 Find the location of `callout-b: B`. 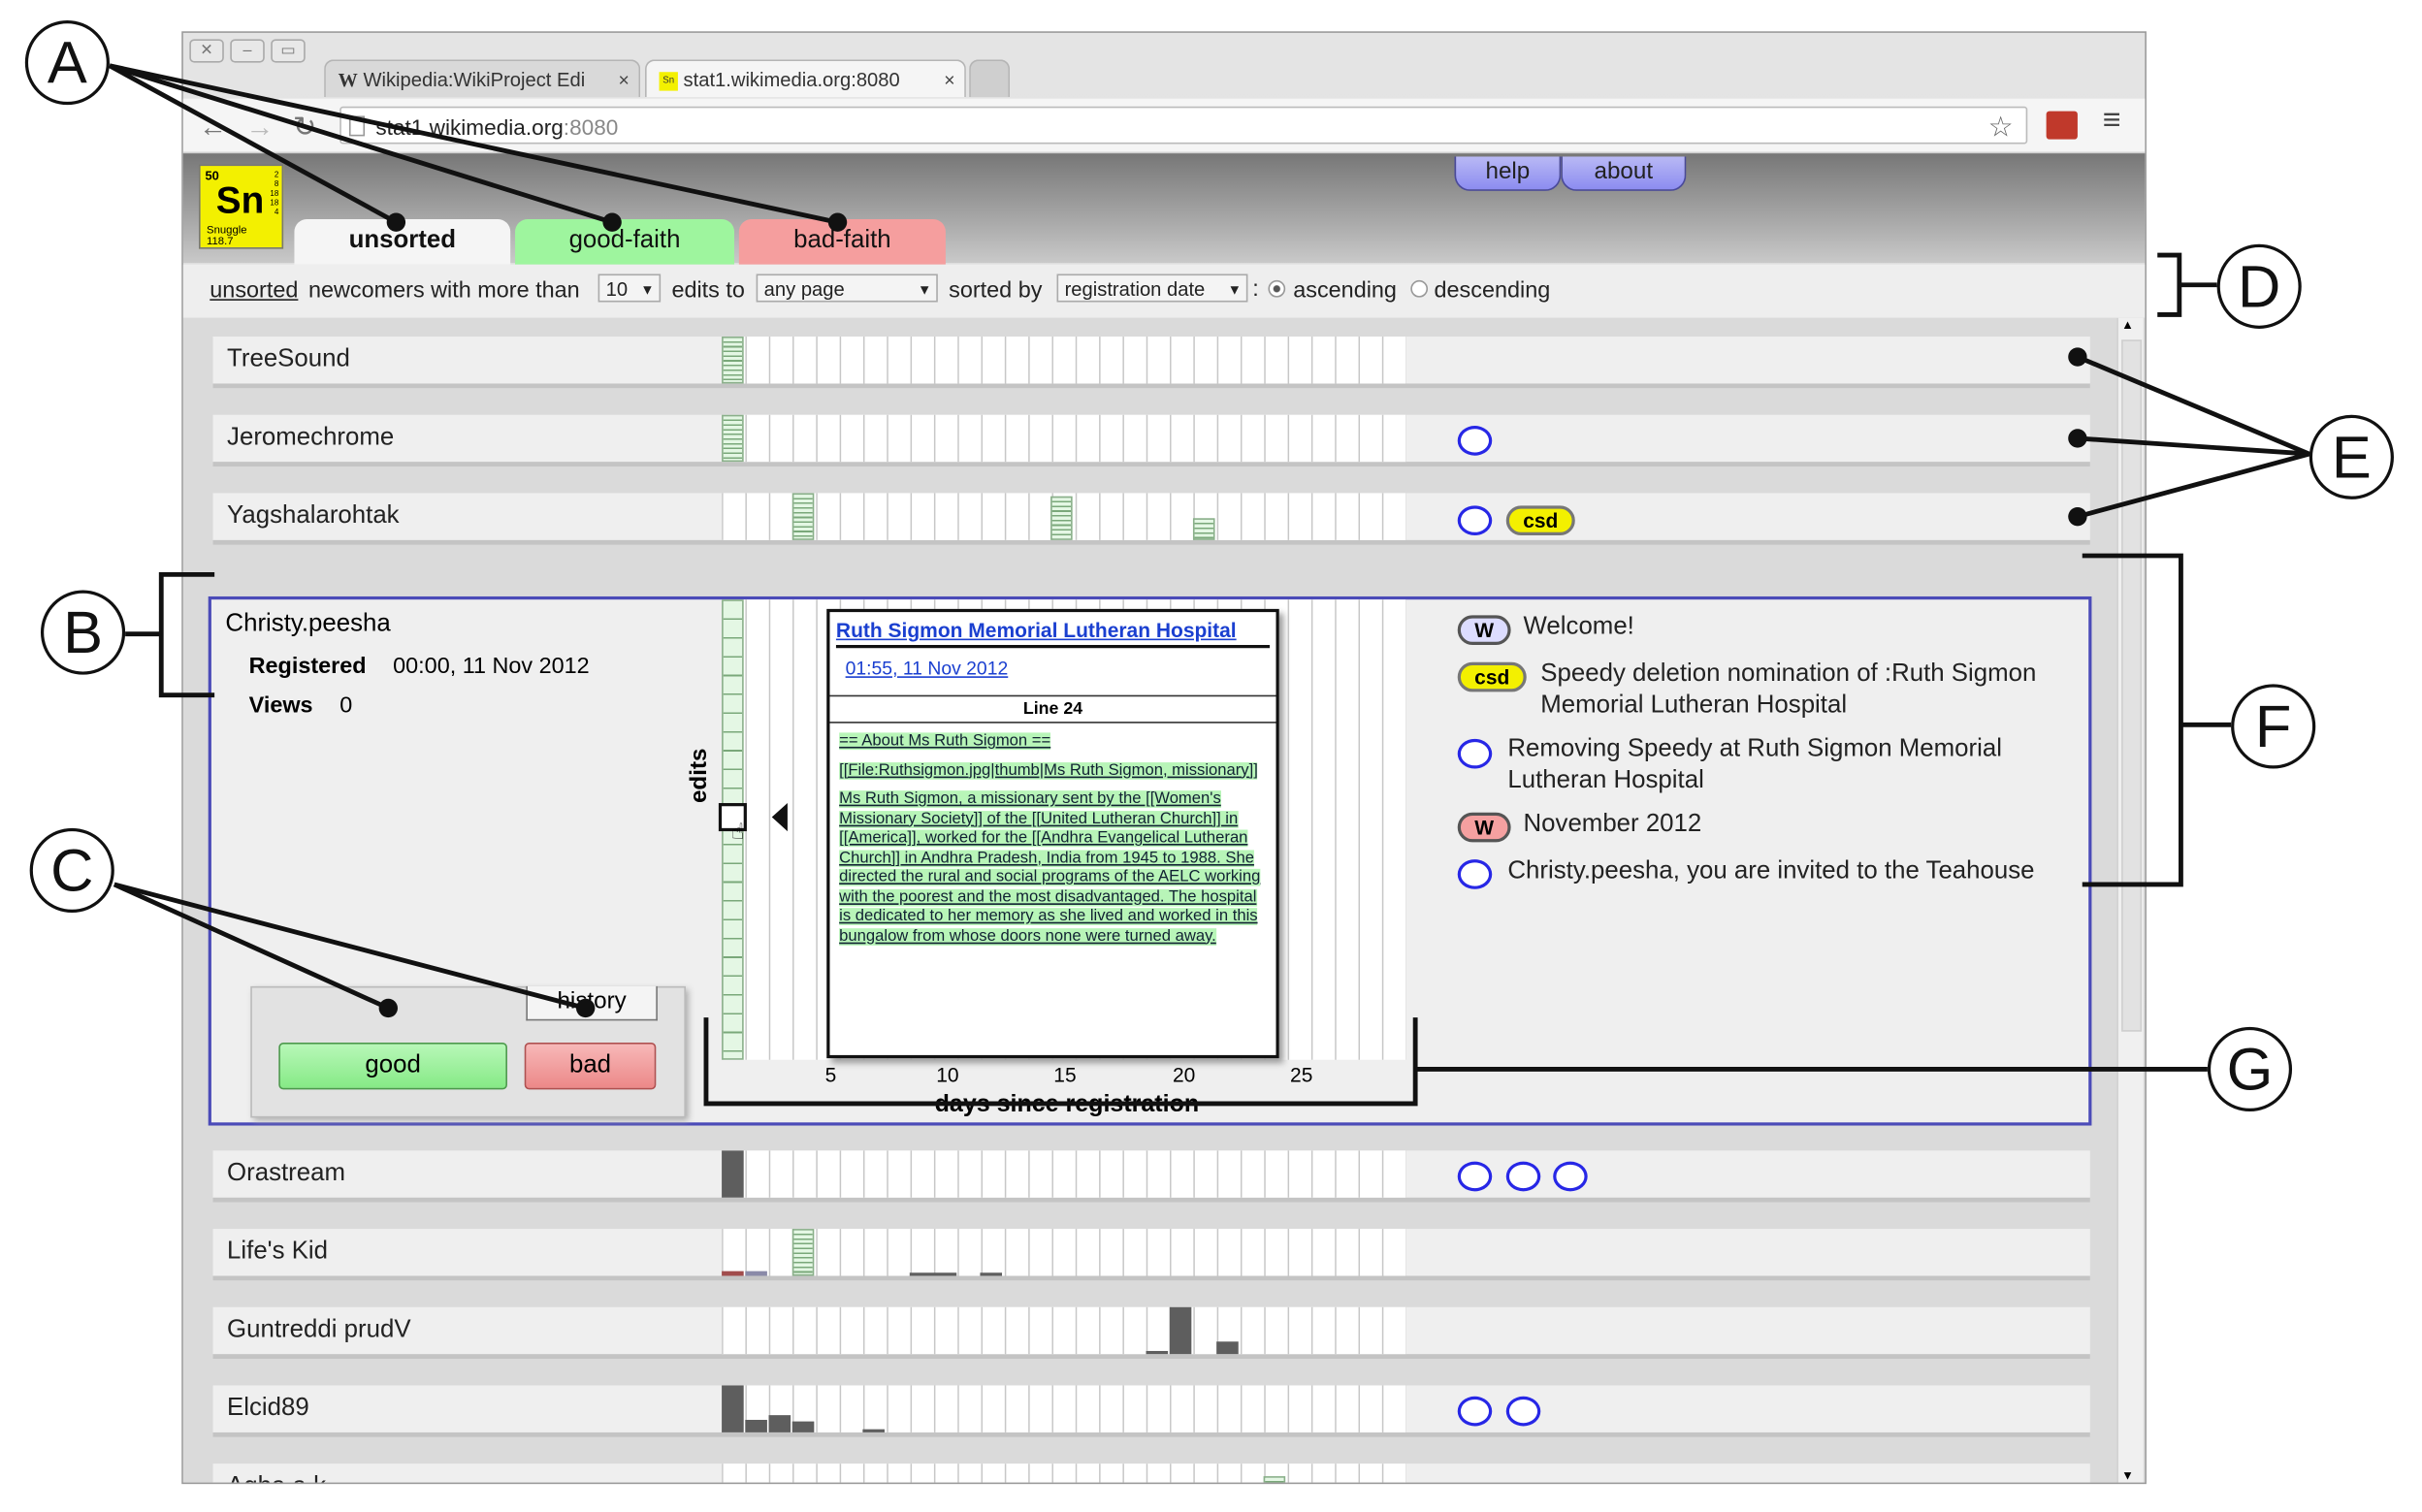

callout-b: B is located at coordinates (83, 632).